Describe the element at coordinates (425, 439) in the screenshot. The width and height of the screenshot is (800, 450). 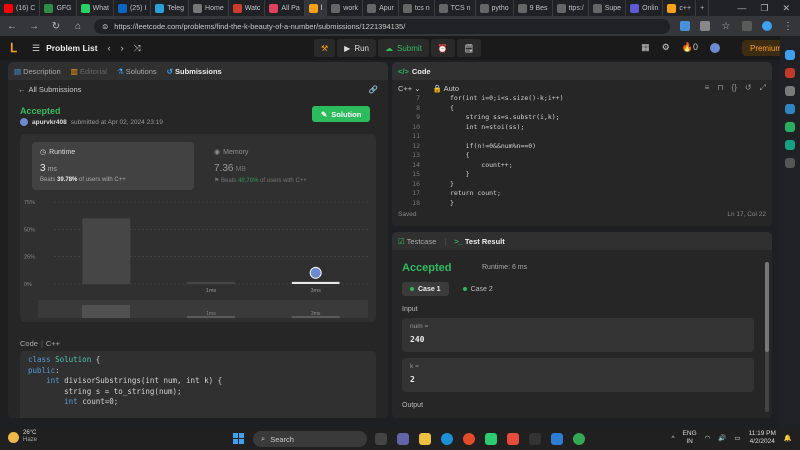
I see `file-explorer-icon` at that location.